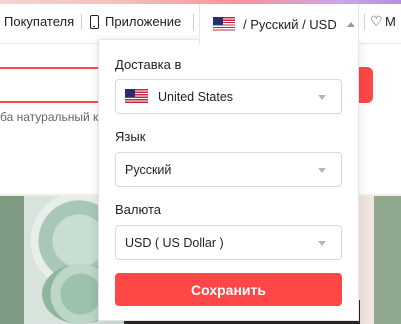 The height and width of the screenshot is (324, 401). I want to click on banner-image-left, so click(12, 260).